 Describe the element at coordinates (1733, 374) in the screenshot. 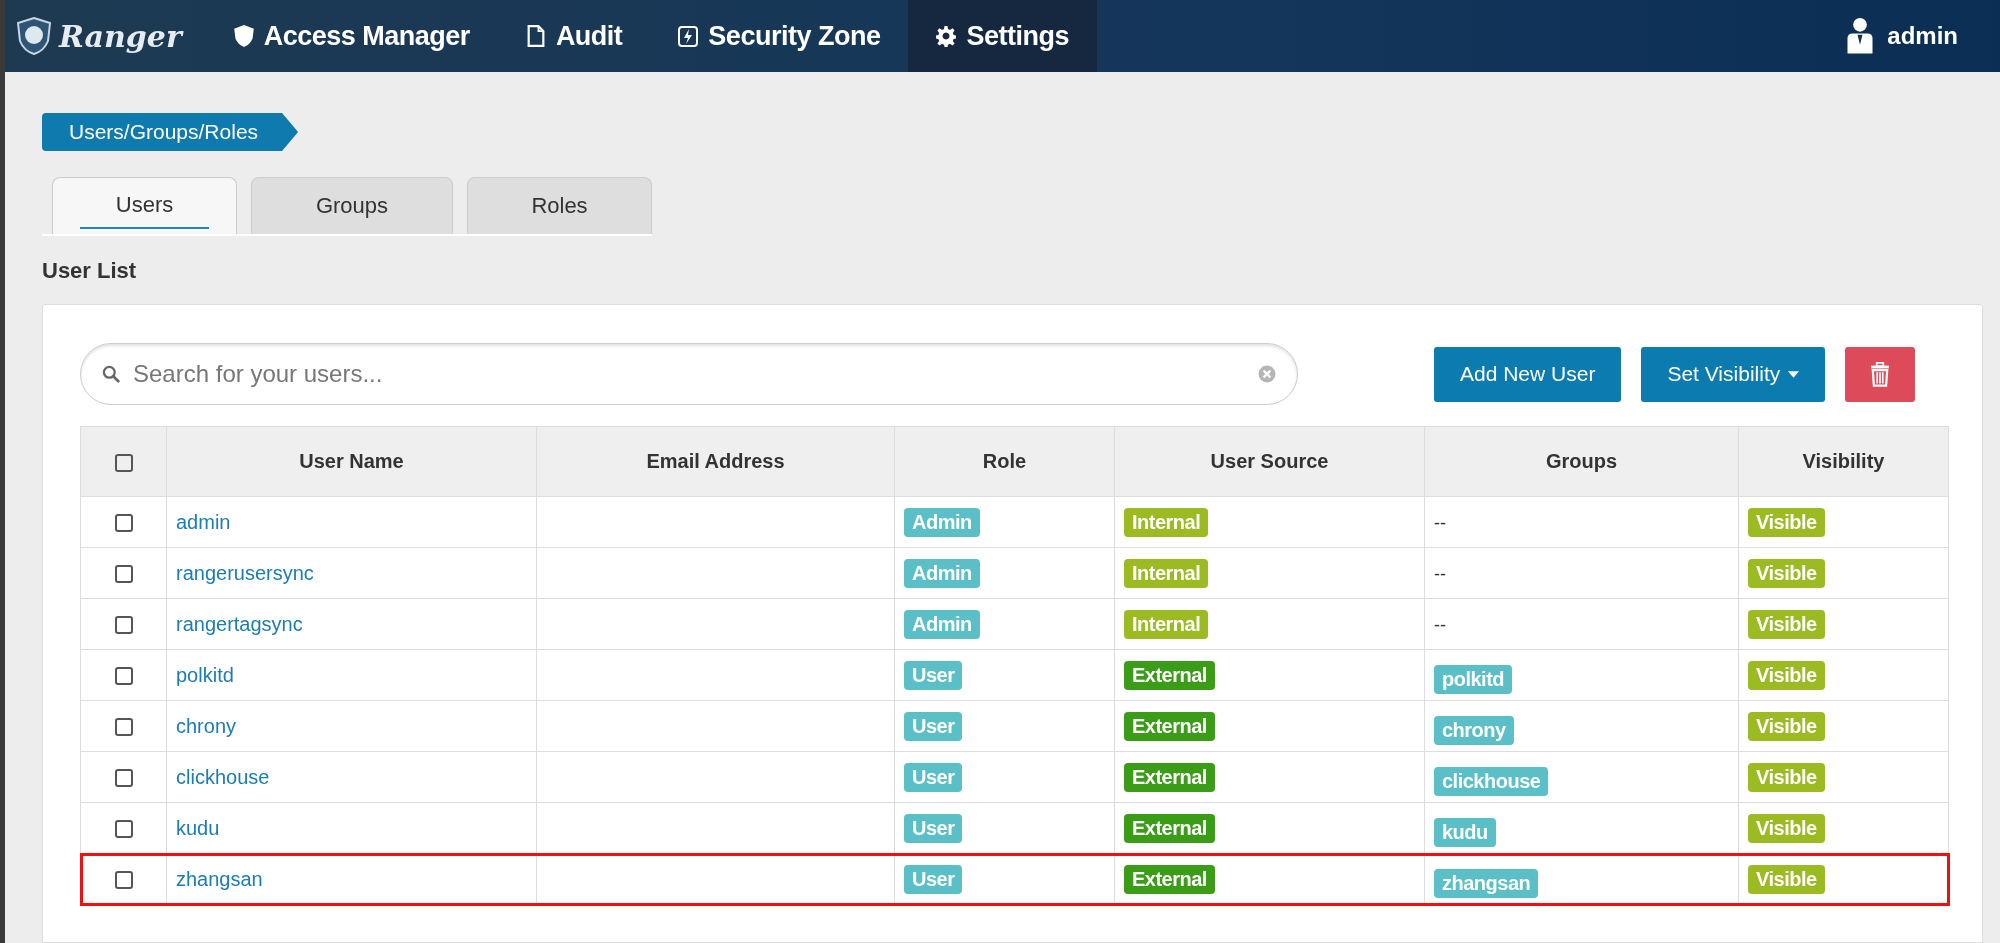

I see `set-visibility-button: Set Visibility` at that location.